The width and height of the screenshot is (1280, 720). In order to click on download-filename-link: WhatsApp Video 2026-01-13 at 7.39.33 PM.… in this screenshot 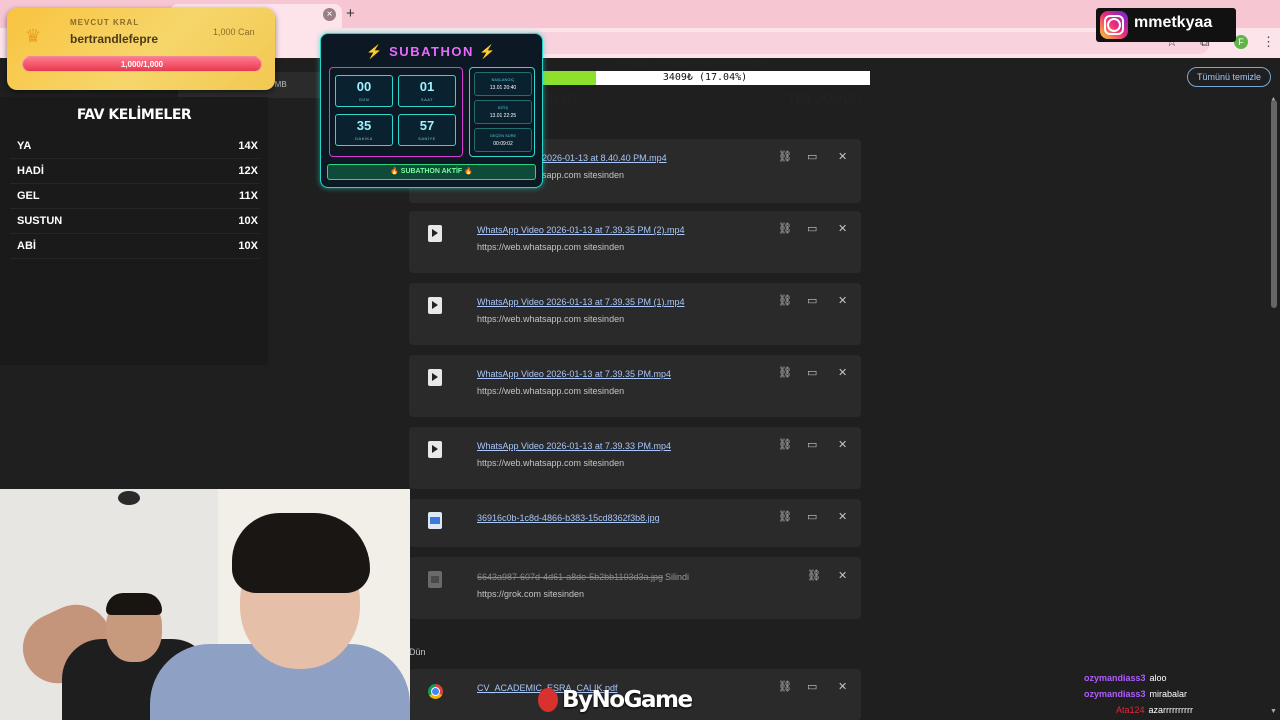, I will do `click(574, 446)`.